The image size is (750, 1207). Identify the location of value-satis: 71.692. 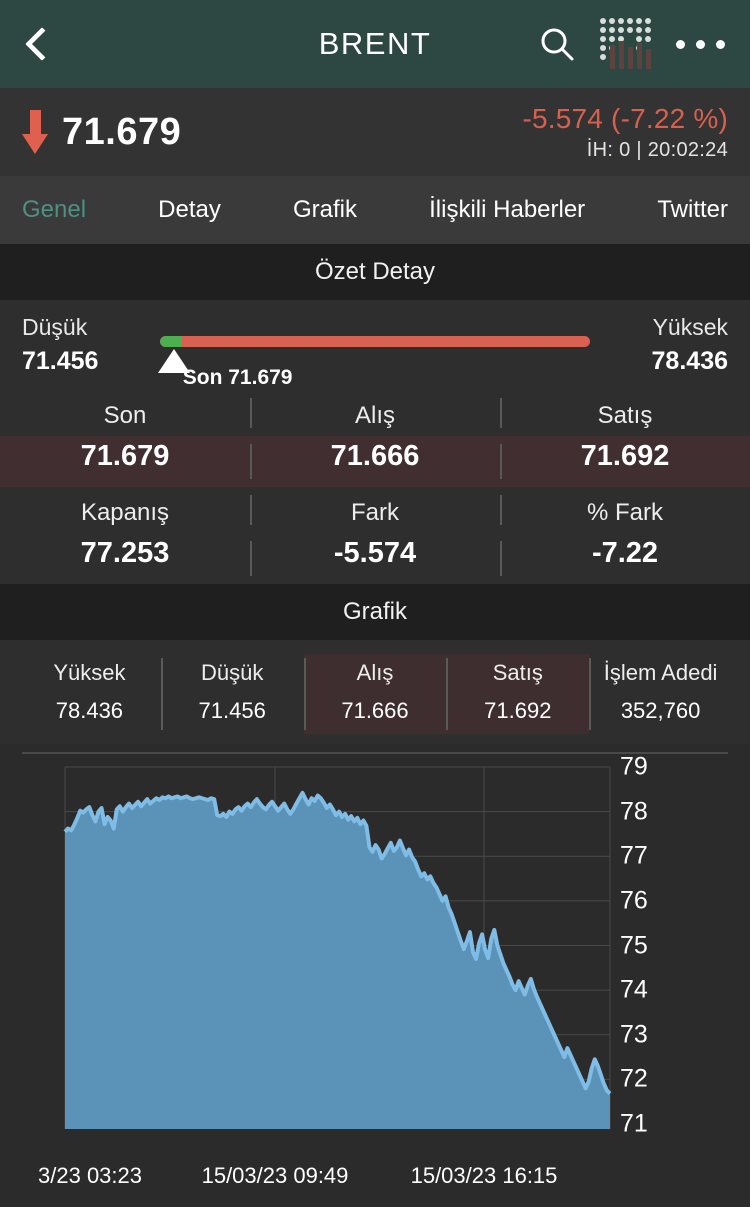
(625, 461).